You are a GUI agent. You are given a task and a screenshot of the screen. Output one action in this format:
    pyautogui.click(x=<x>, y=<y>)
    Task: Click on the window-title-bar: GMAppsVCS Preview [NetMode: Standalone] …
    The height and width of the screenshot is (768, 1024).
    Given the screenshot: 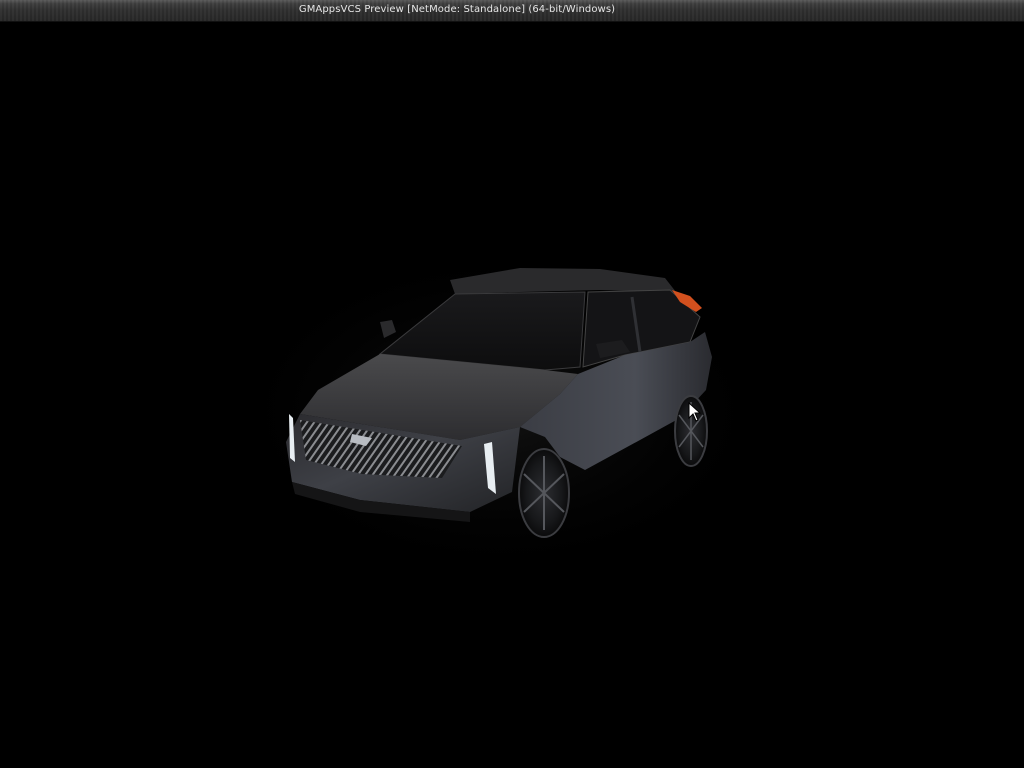 What is the action you would take?
    pyautogui.click(x=512, y=11)
    